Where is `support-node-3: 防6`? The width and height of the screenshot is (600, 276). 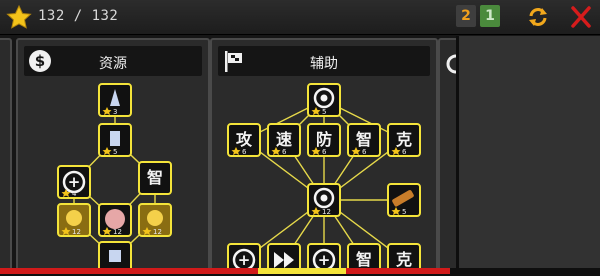
support-node-3: 防6 is located at coordinates (324, 140).